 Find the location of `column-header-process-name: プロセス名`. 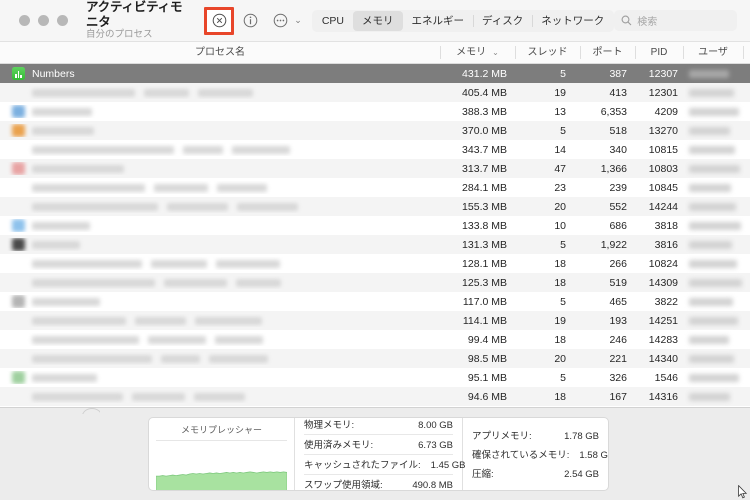

column-header-process-name: プロセス名 is located at coordinates (220, 53).